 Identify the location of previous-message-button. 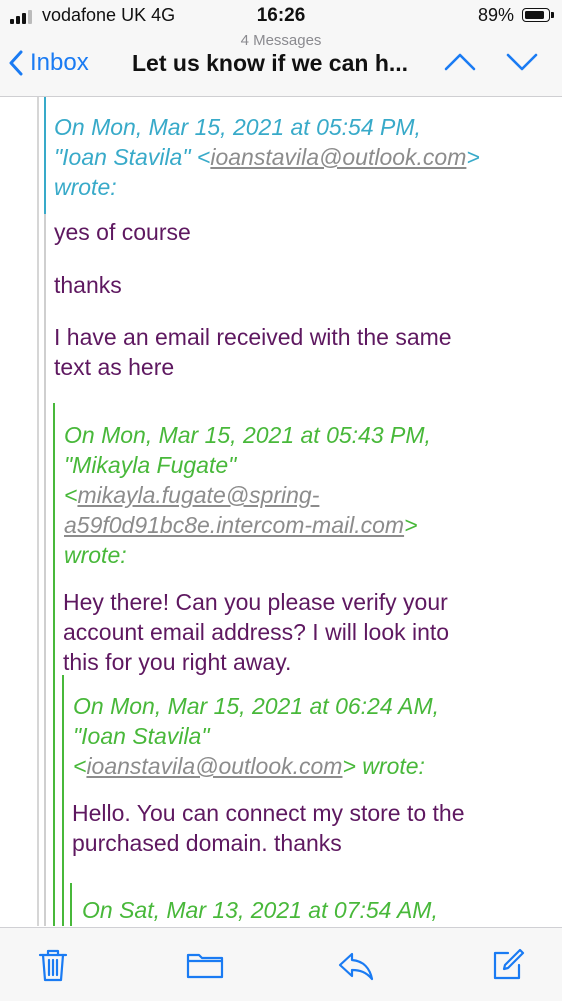
(460, 64).